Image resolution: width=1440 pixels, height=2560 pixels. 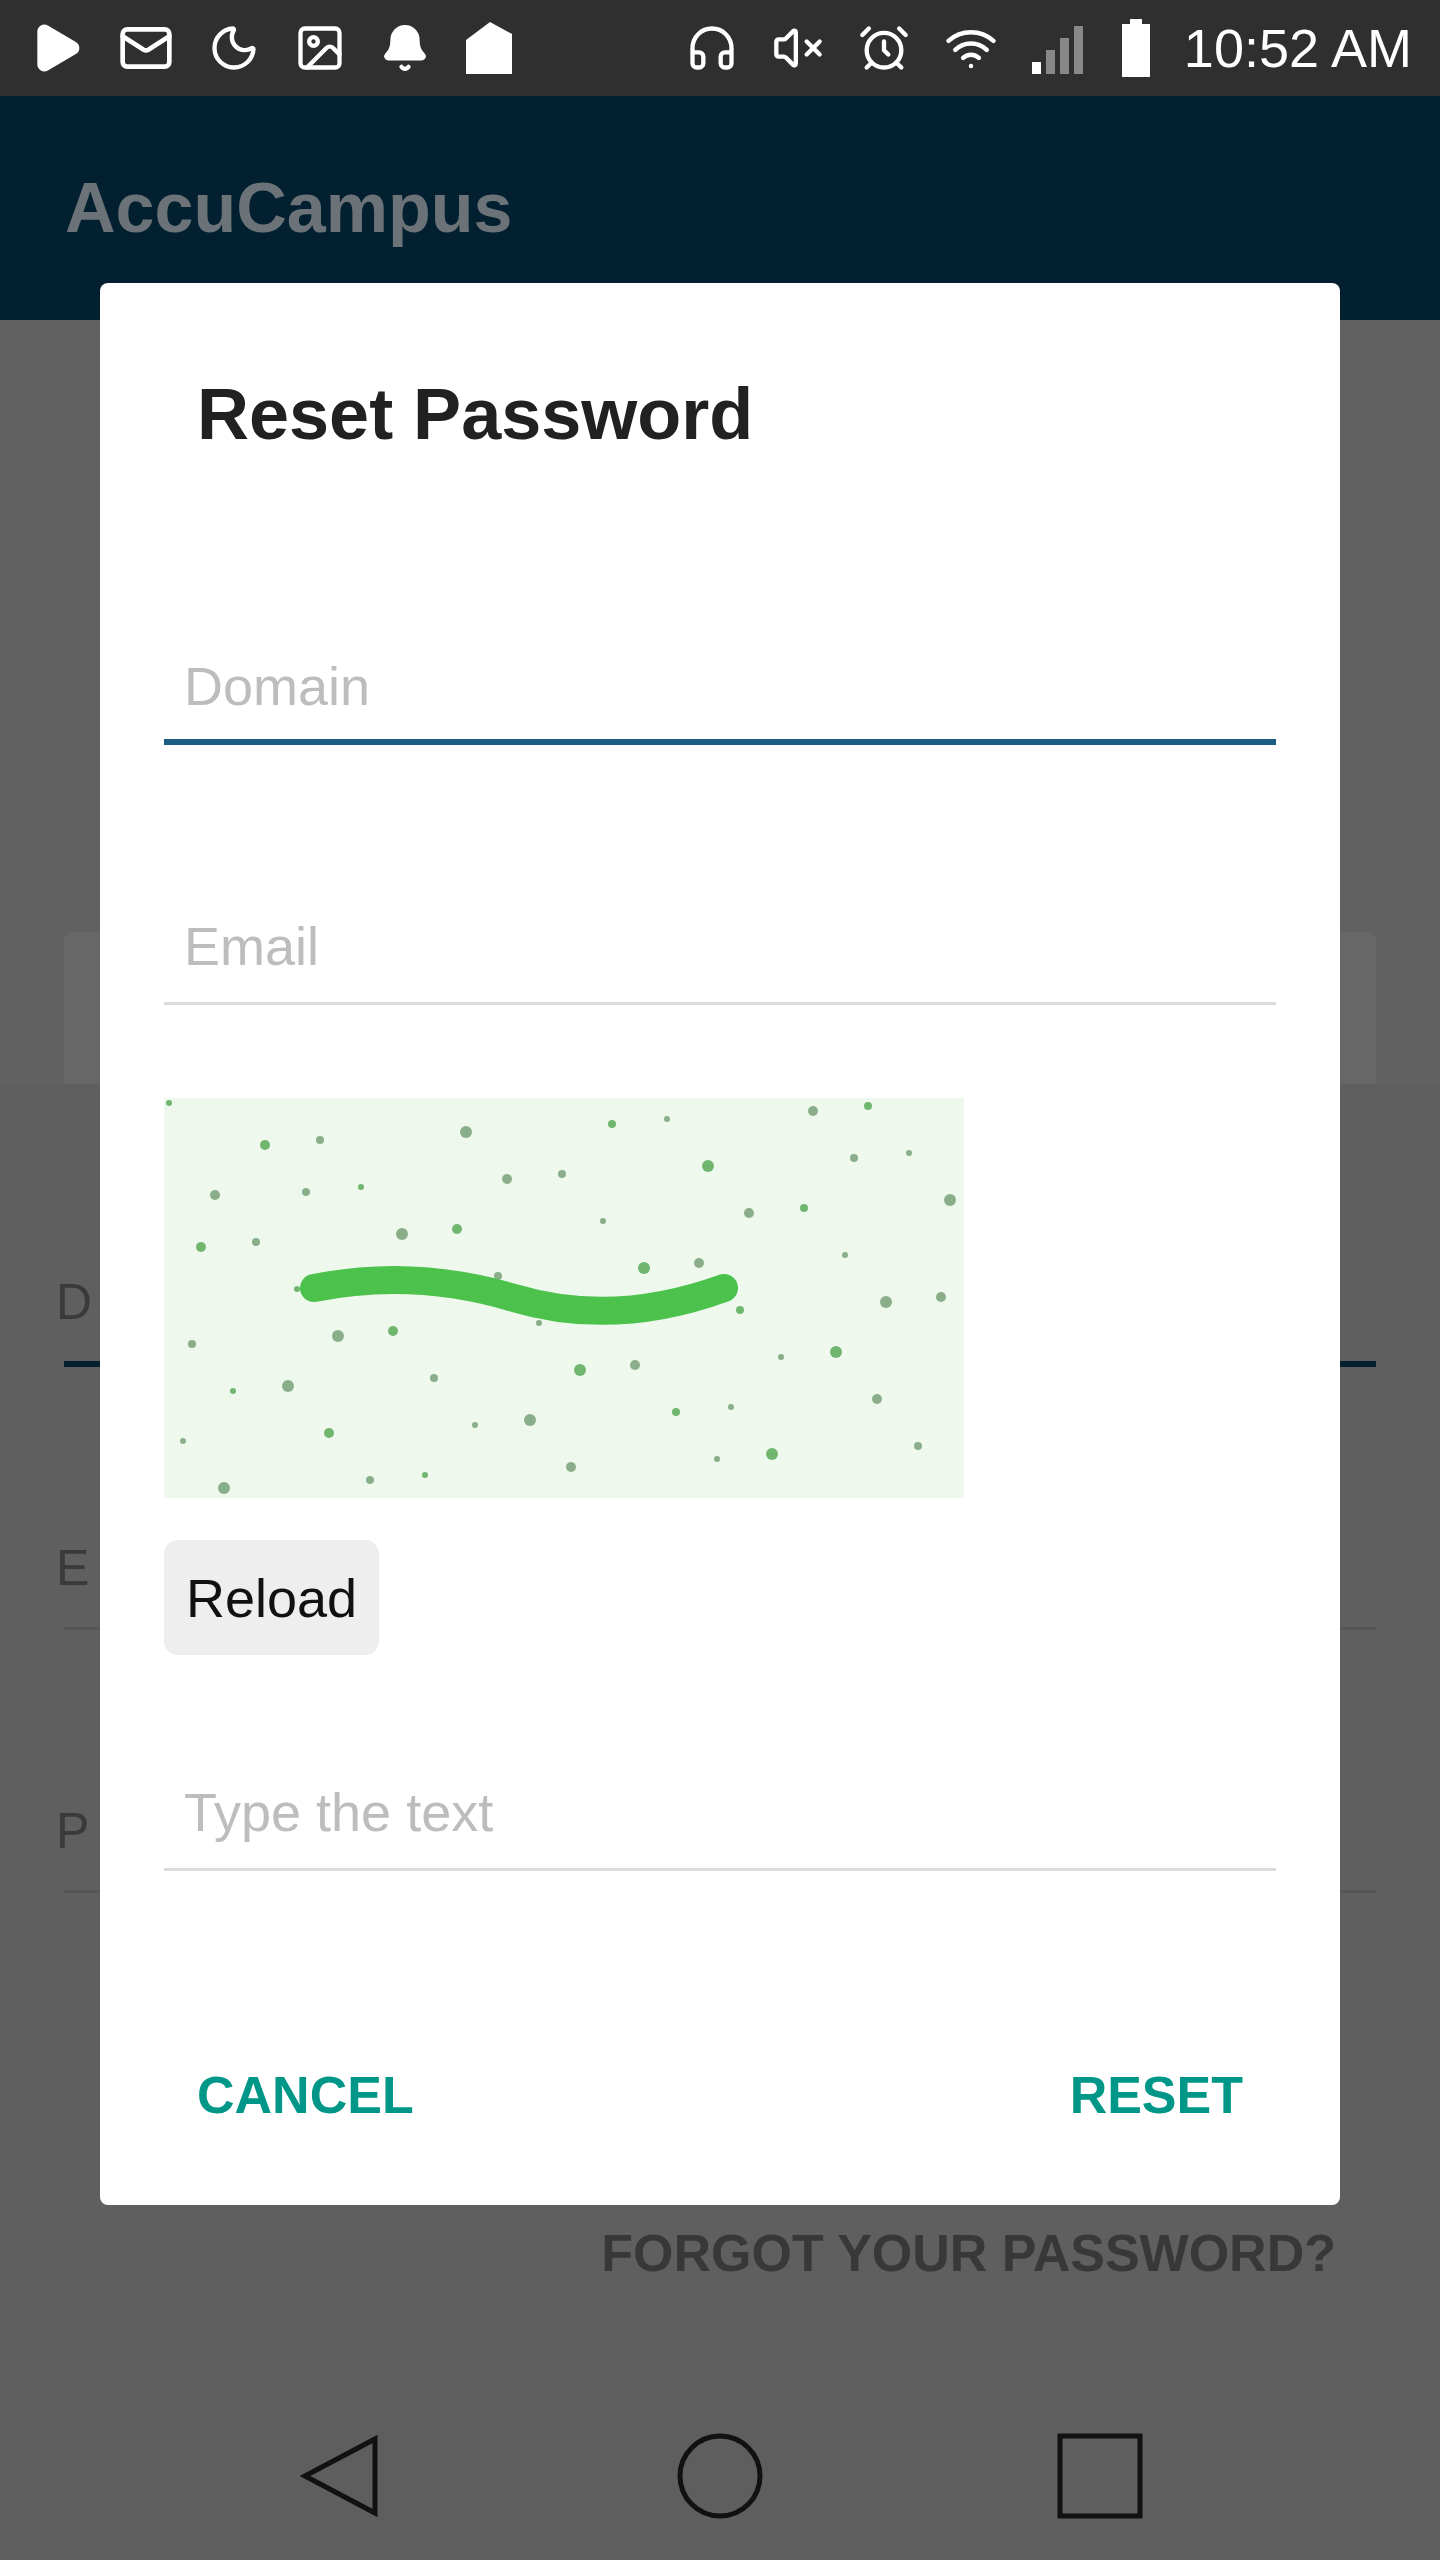 I want to click on confirm-button: RESET, so click(x=1156, y=2095).